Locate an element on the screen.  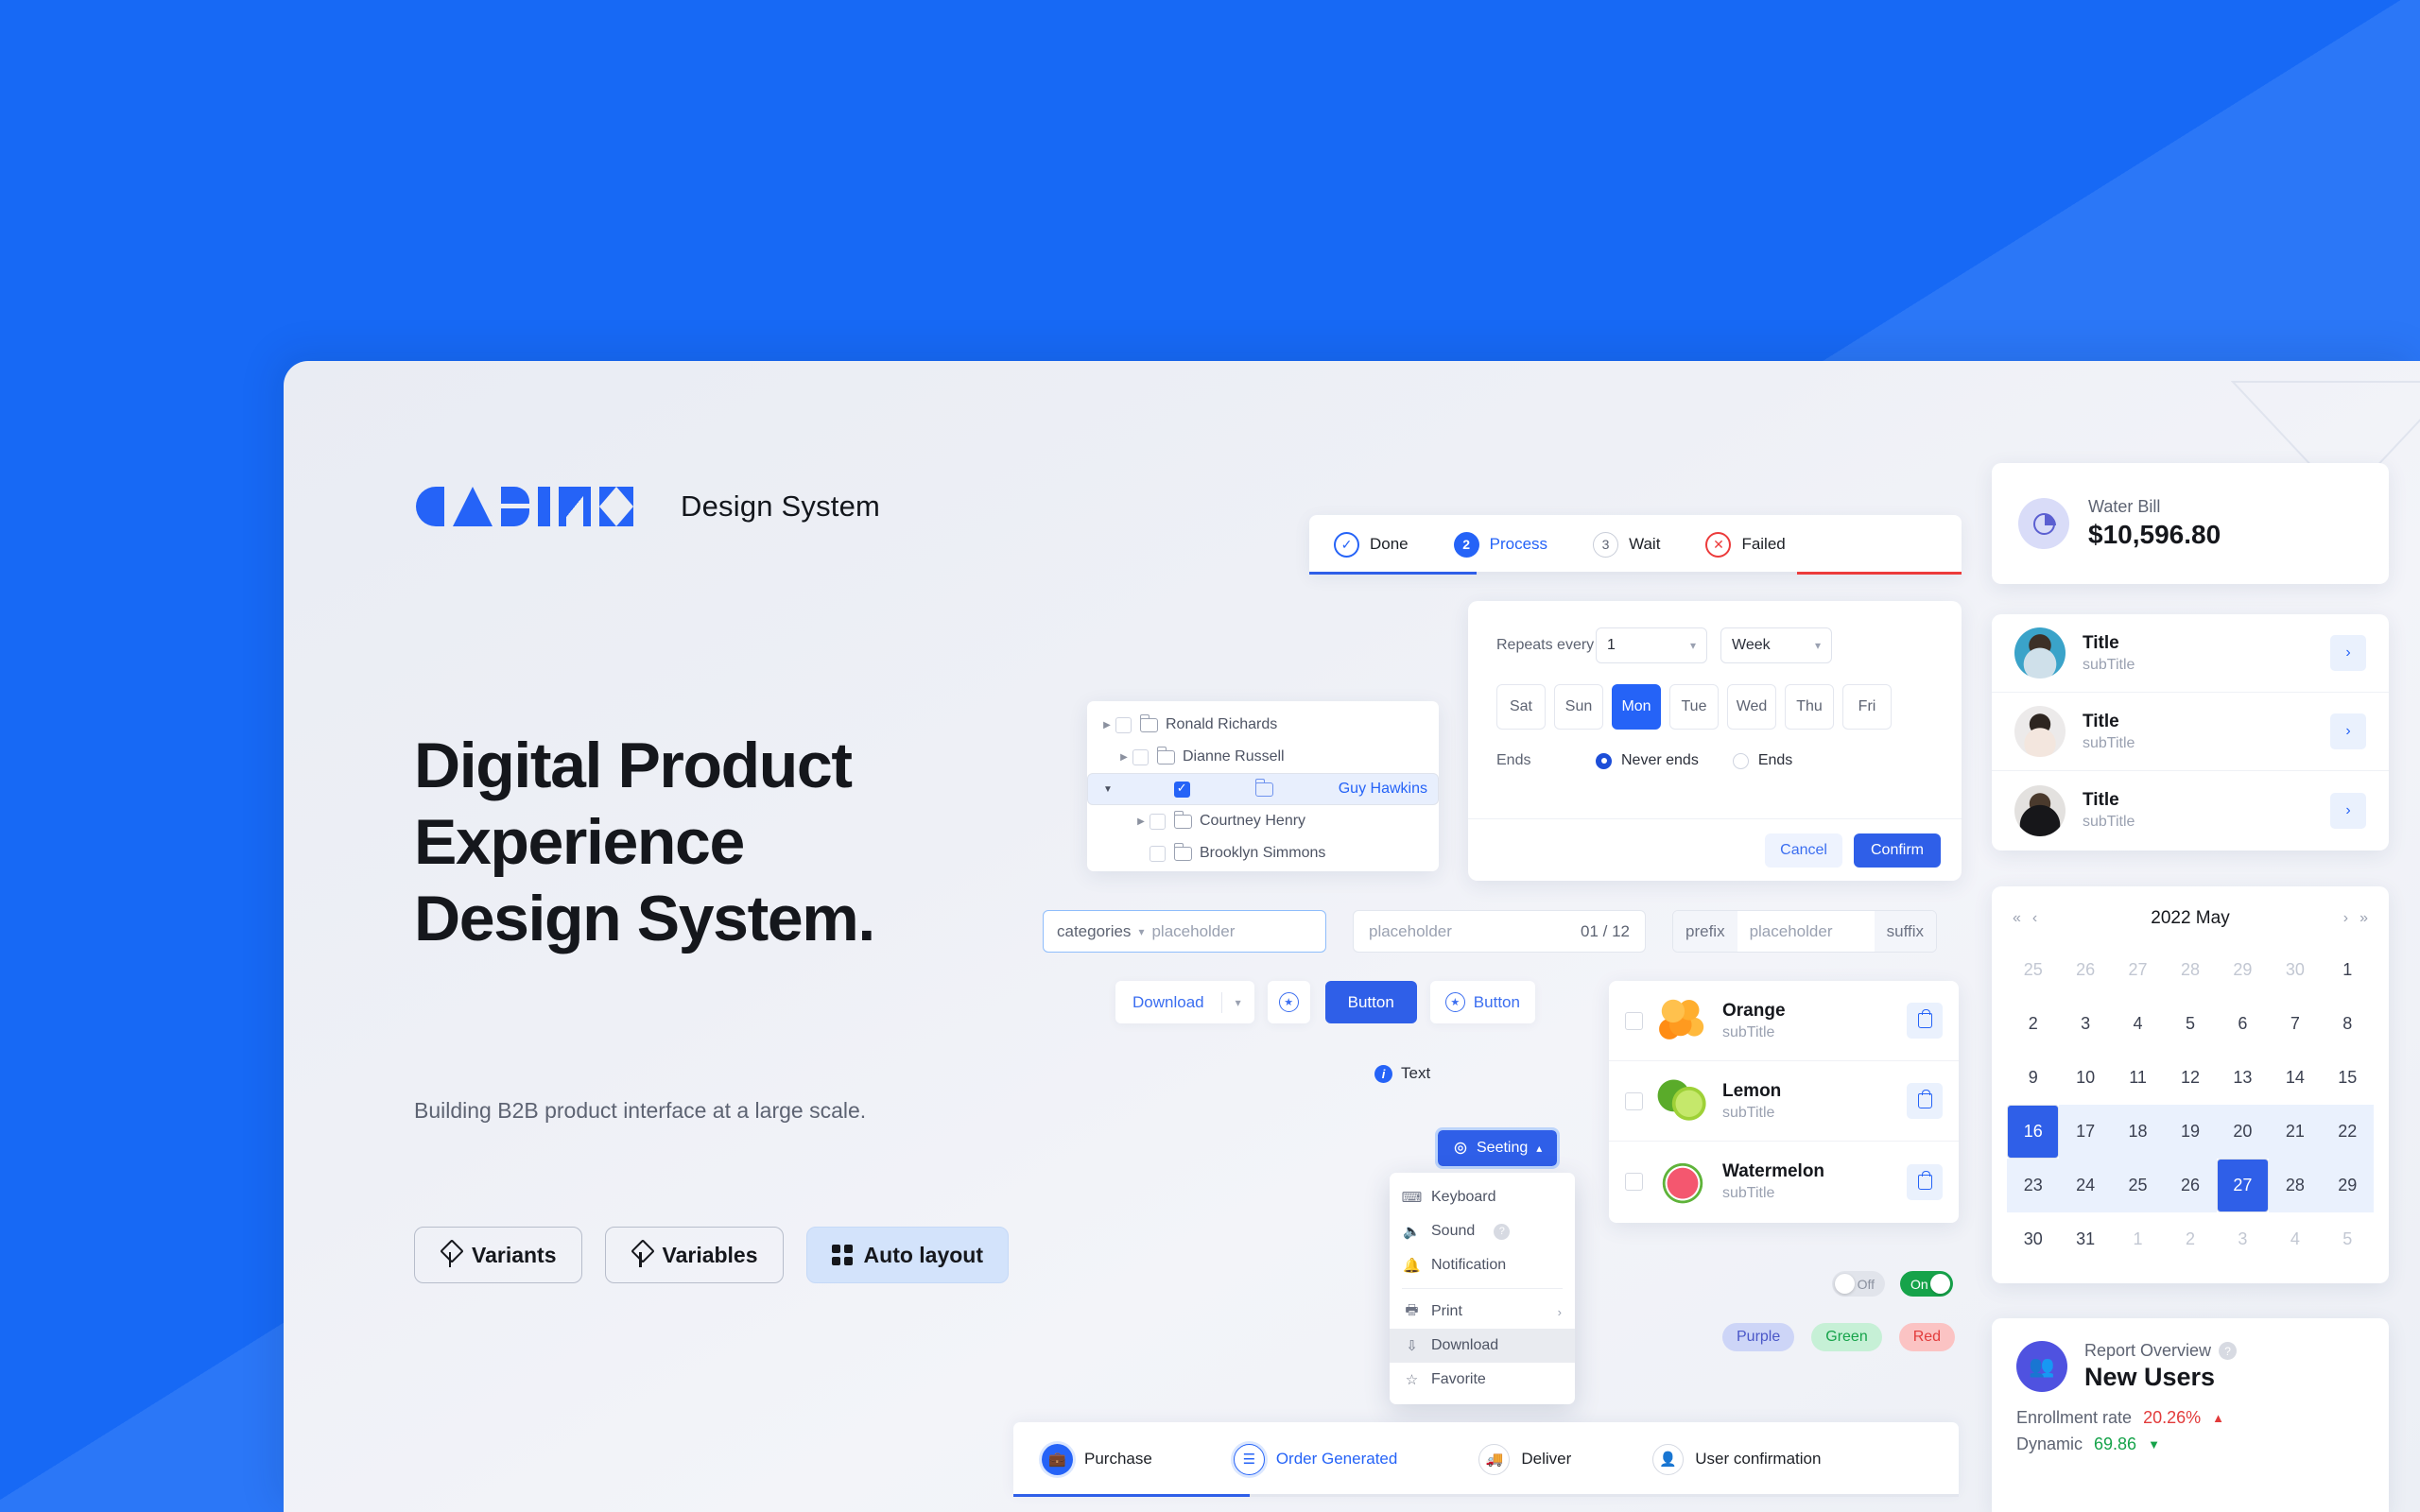
calendar-first-button: « is located at coordinates (2017, 918).